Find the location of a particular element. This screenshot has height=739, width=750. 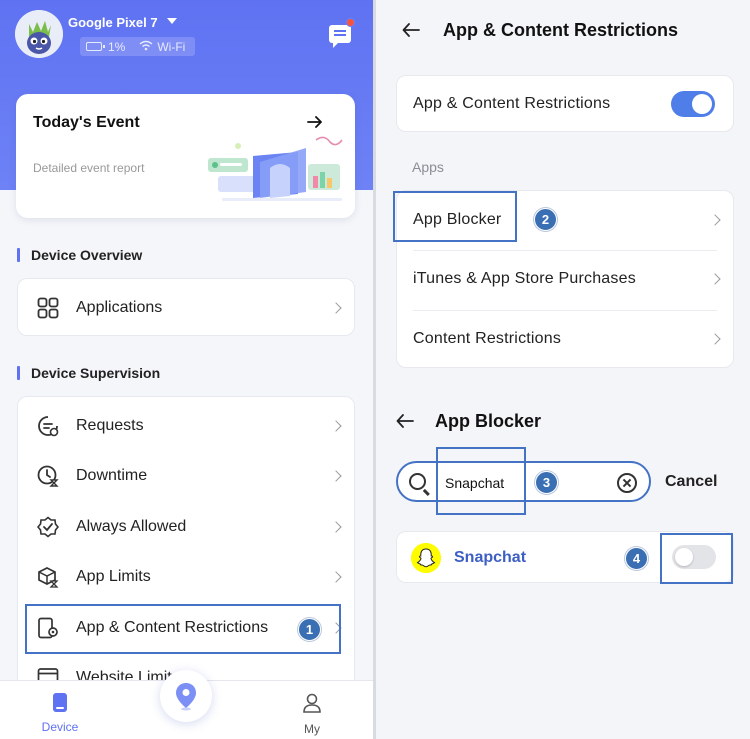

snapchat-app-icon is located at coordinates (426, 558).